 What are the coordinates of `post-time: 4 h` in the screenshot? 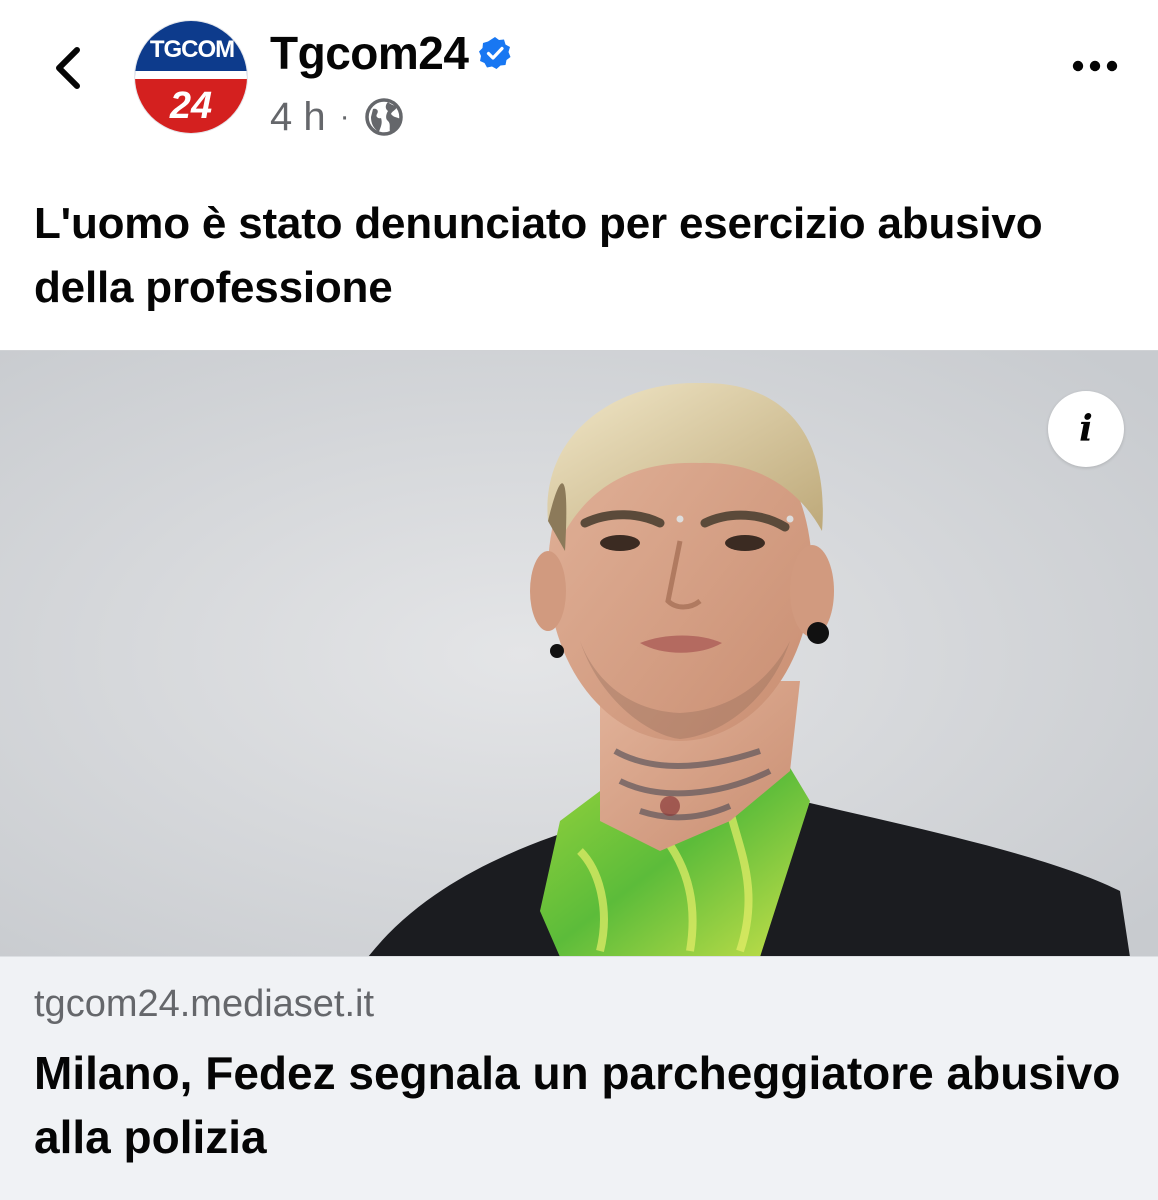 It's located at (298, 117).